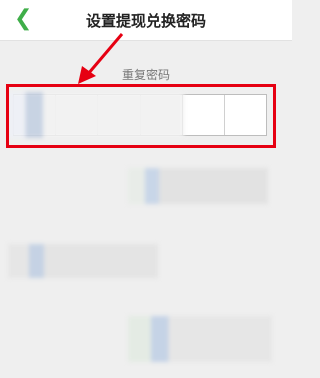  Describe the element at coordinates (105, 54) in the screenshot. I see `arrow-line` at that location.